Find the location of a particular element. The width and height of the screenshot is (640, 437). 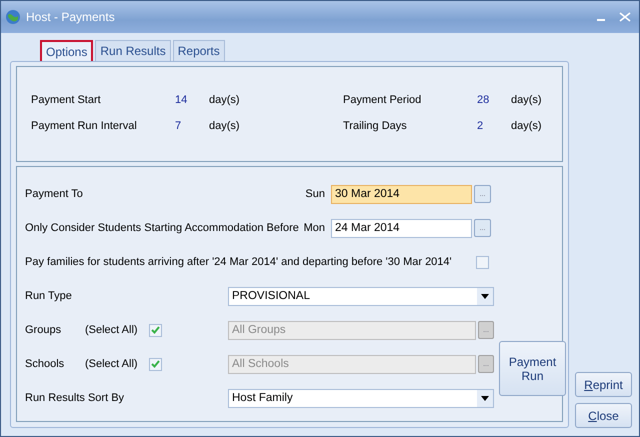

setting-value: 14 is located at coordinates (181, 100).